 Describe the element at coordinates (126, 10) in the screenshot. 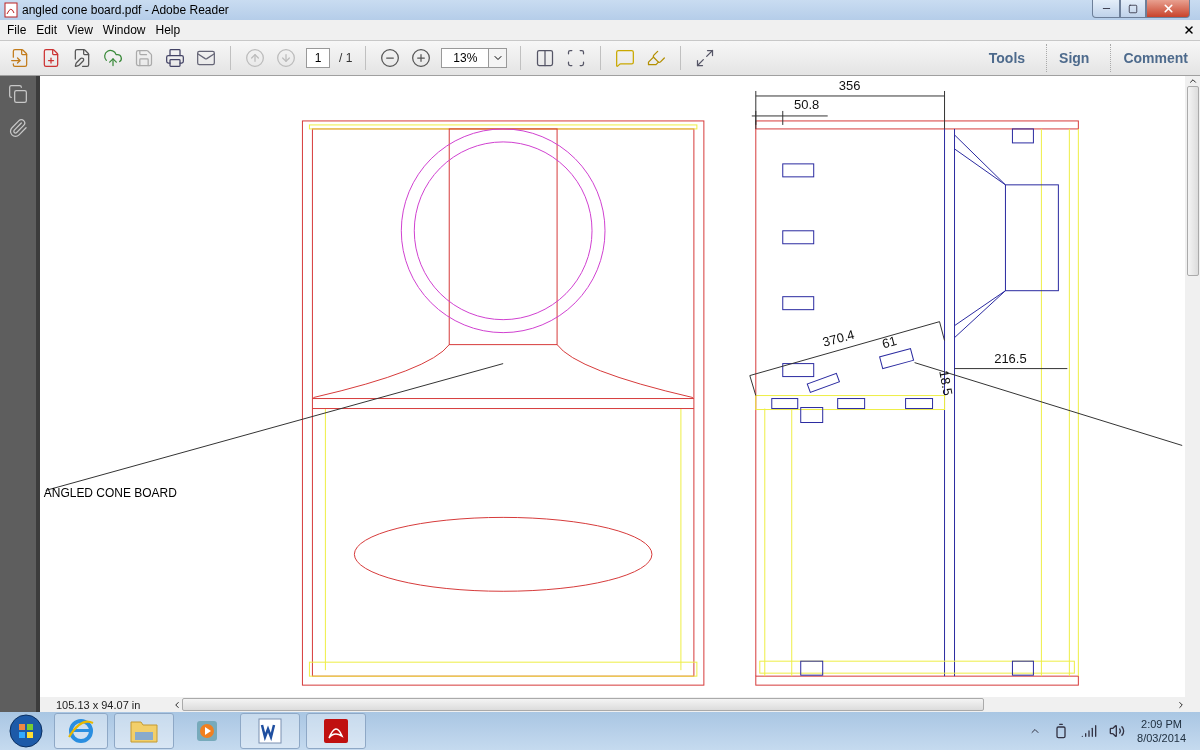

I see `window-title: angled cone board.pdf - Adobe Reader` at that location.